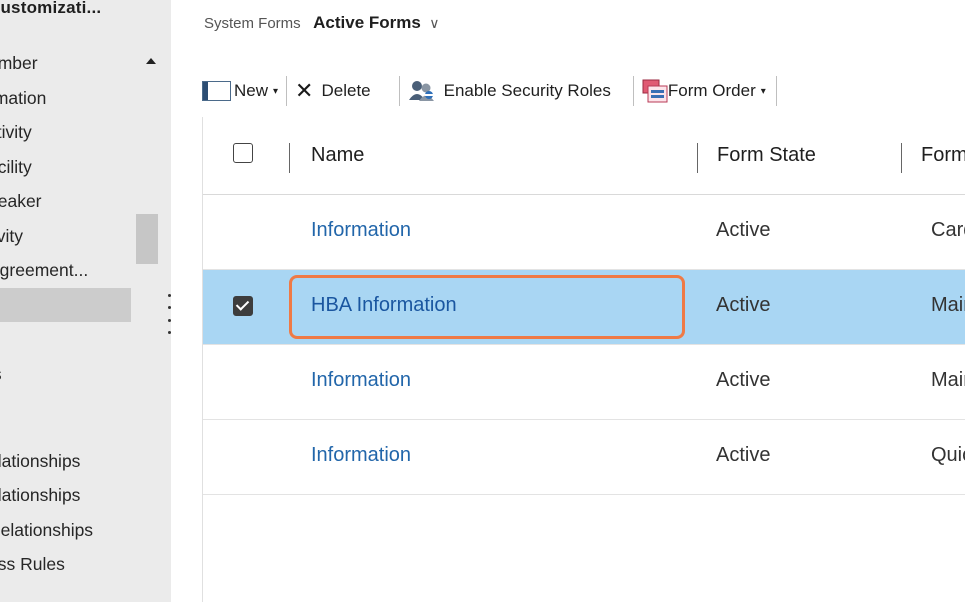 This screenshot has height=602, width=965. What do you see at coordinates (584, 156) in the screenshot?
I see `grid-header: Name Form State Form` at bounding box center [584, 156].